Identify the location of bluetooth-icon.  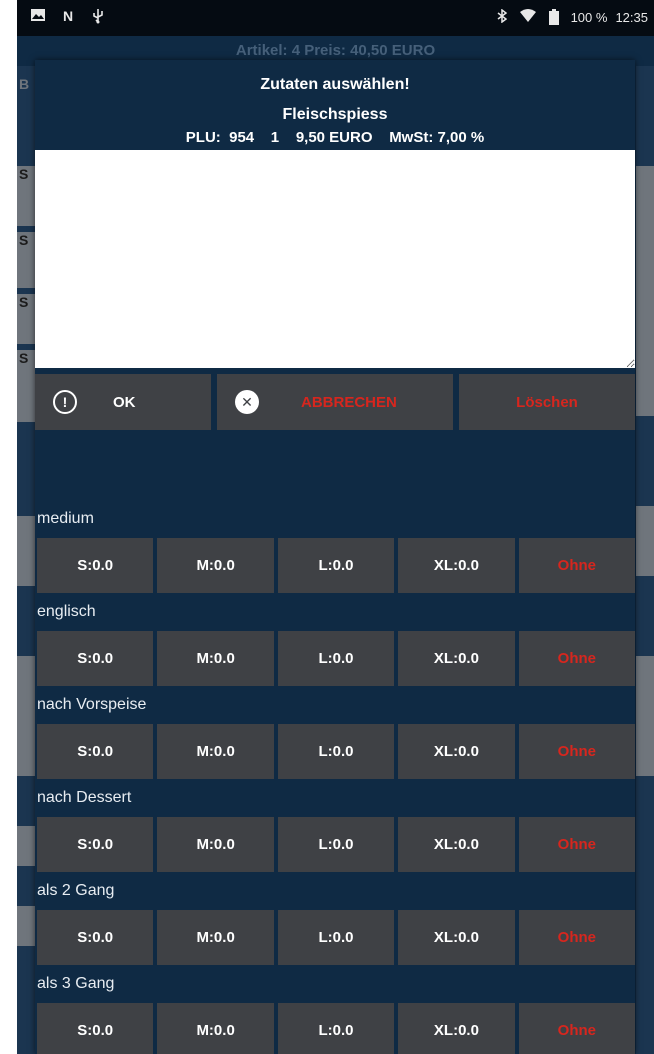
(502, 16).